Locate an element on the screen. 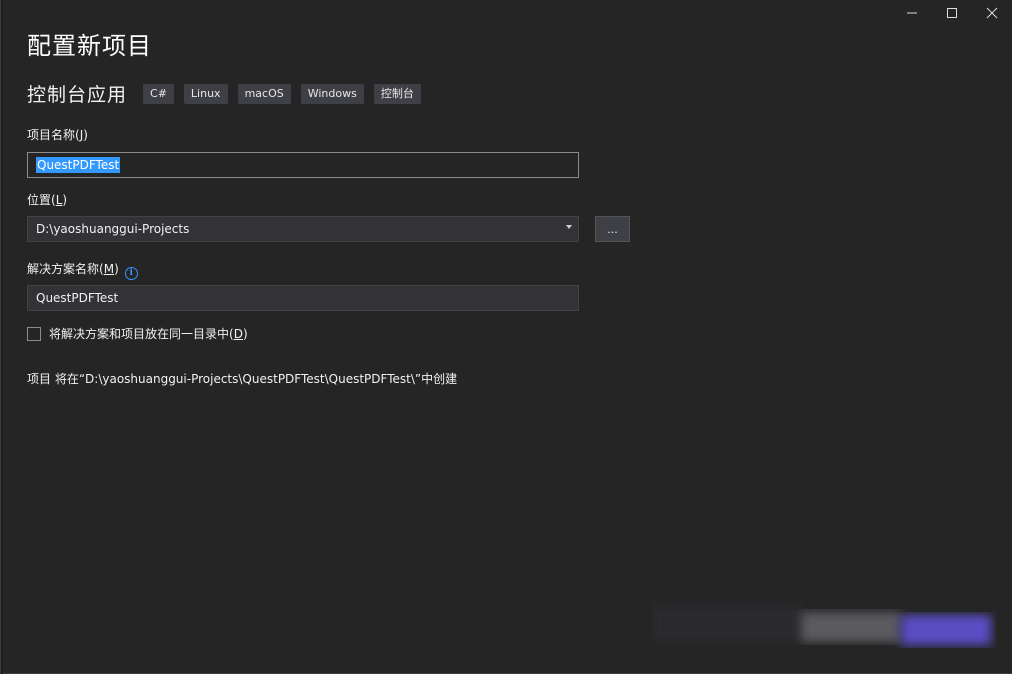  location-label: 位置(L) is located at coordinates (47, 200).